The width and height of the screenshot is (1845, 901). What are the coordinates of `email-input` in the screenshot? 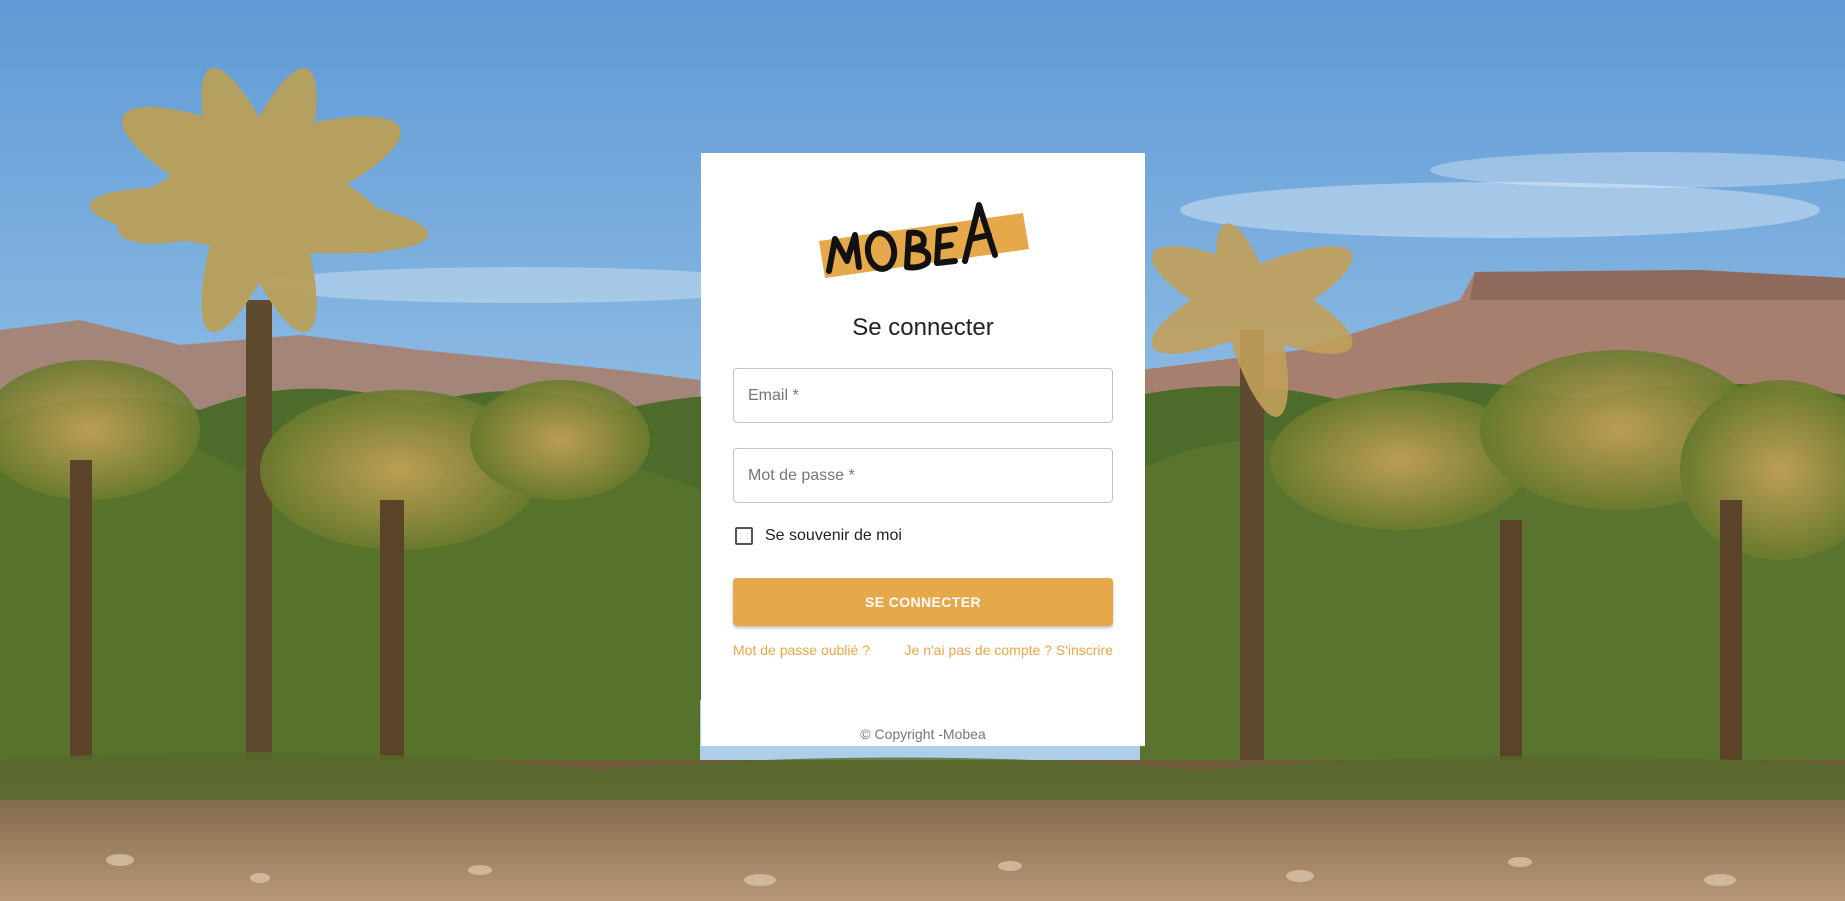 It's located at (923, 395).